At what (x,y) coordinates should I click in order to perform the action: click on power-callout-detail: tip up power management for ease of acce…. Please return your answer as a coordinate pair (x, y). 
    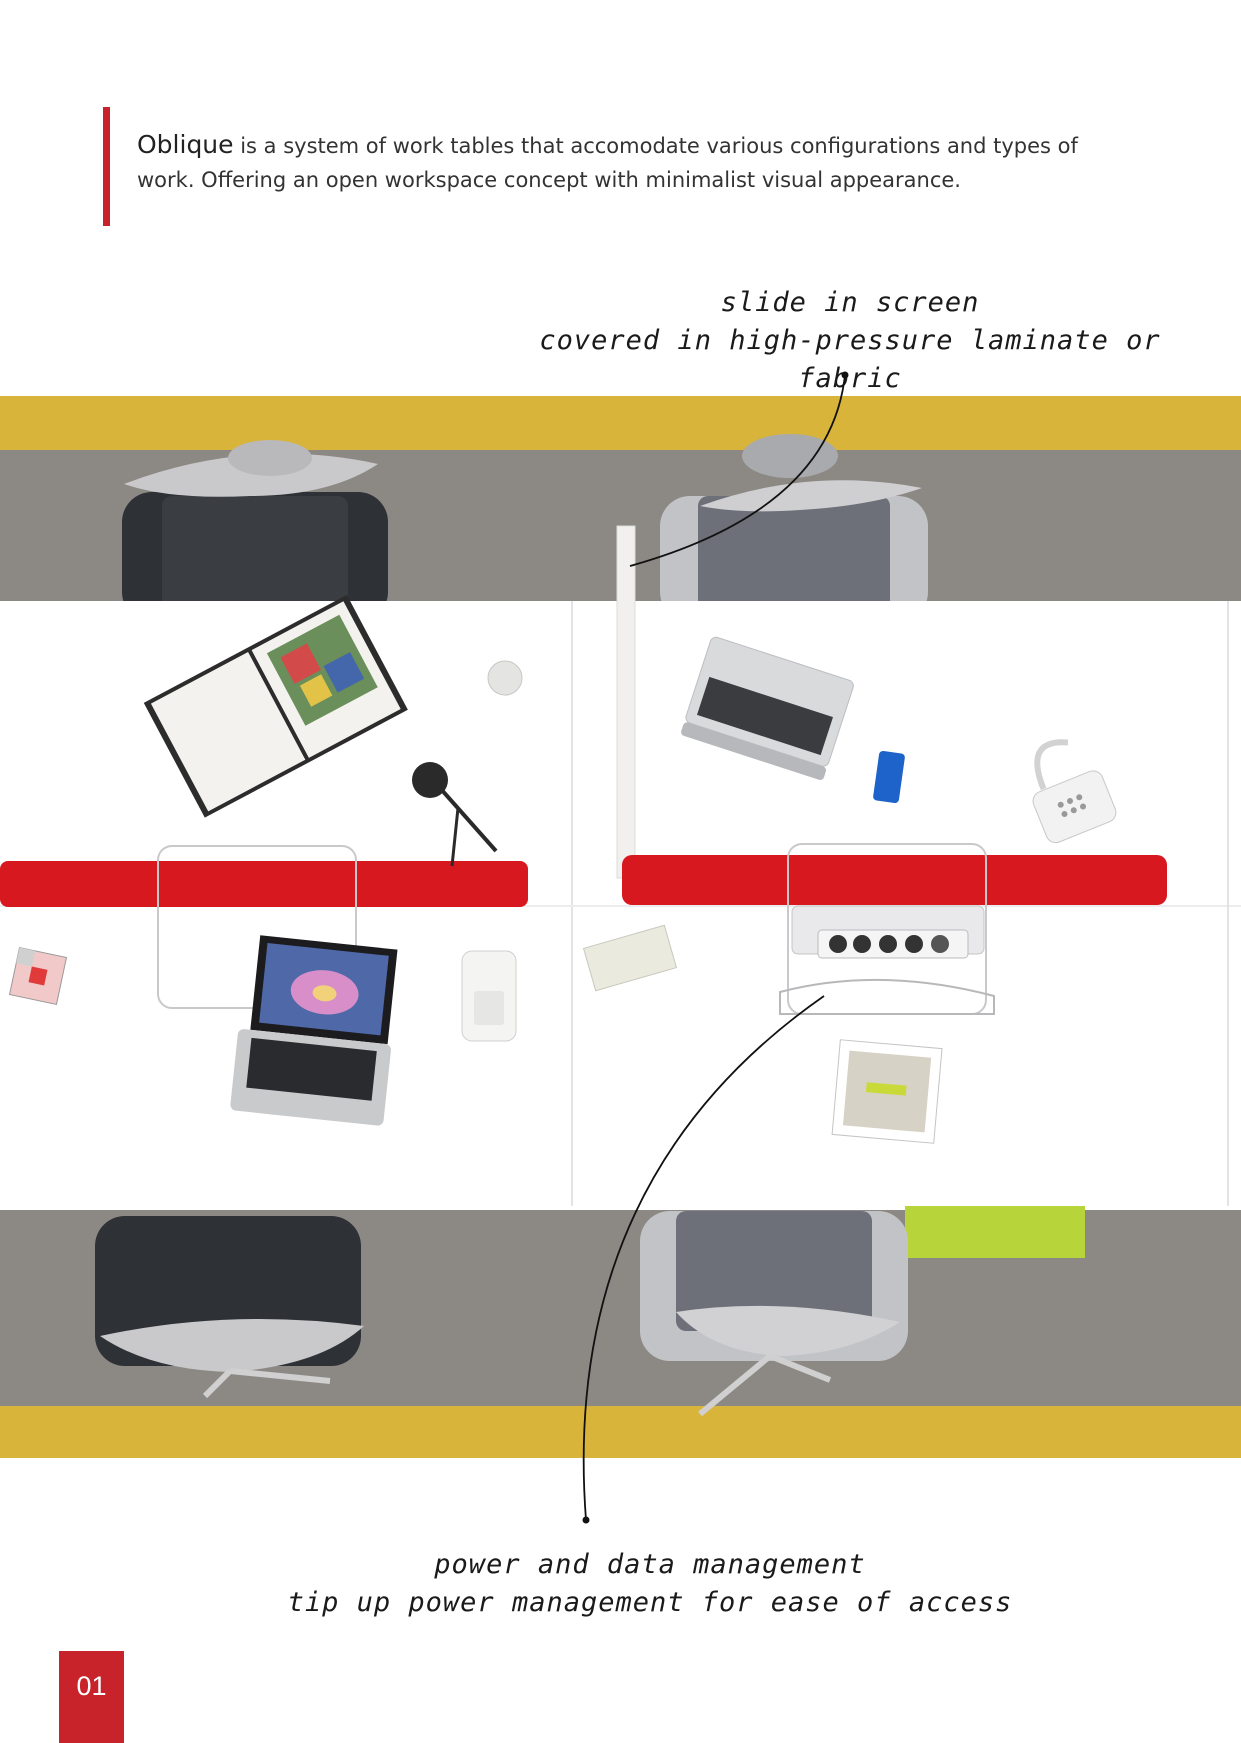
    Looking at the image, I should click on (650, 1602).